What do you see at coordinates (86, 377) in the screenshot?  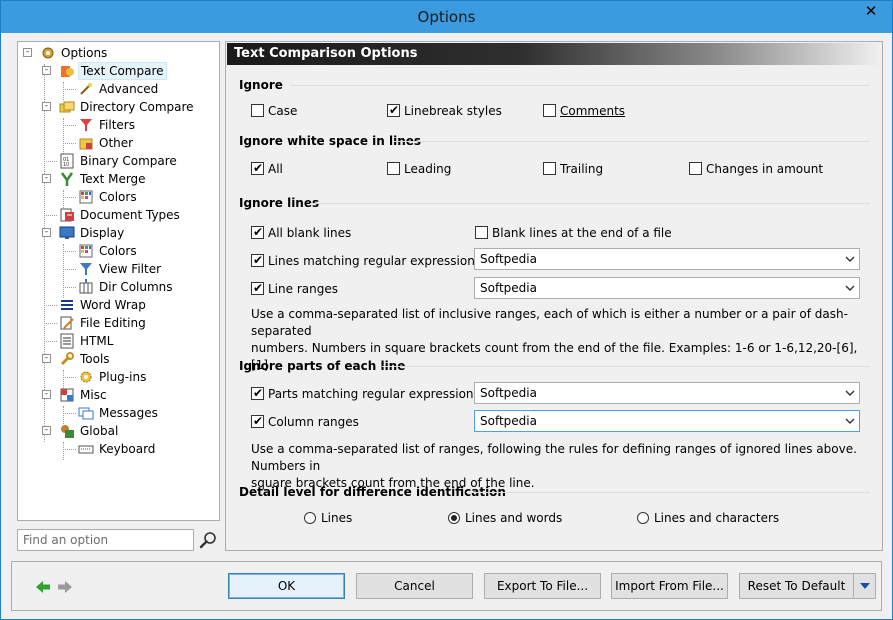 I see `plugin-gear-icon` at bounding box center [86, 377].